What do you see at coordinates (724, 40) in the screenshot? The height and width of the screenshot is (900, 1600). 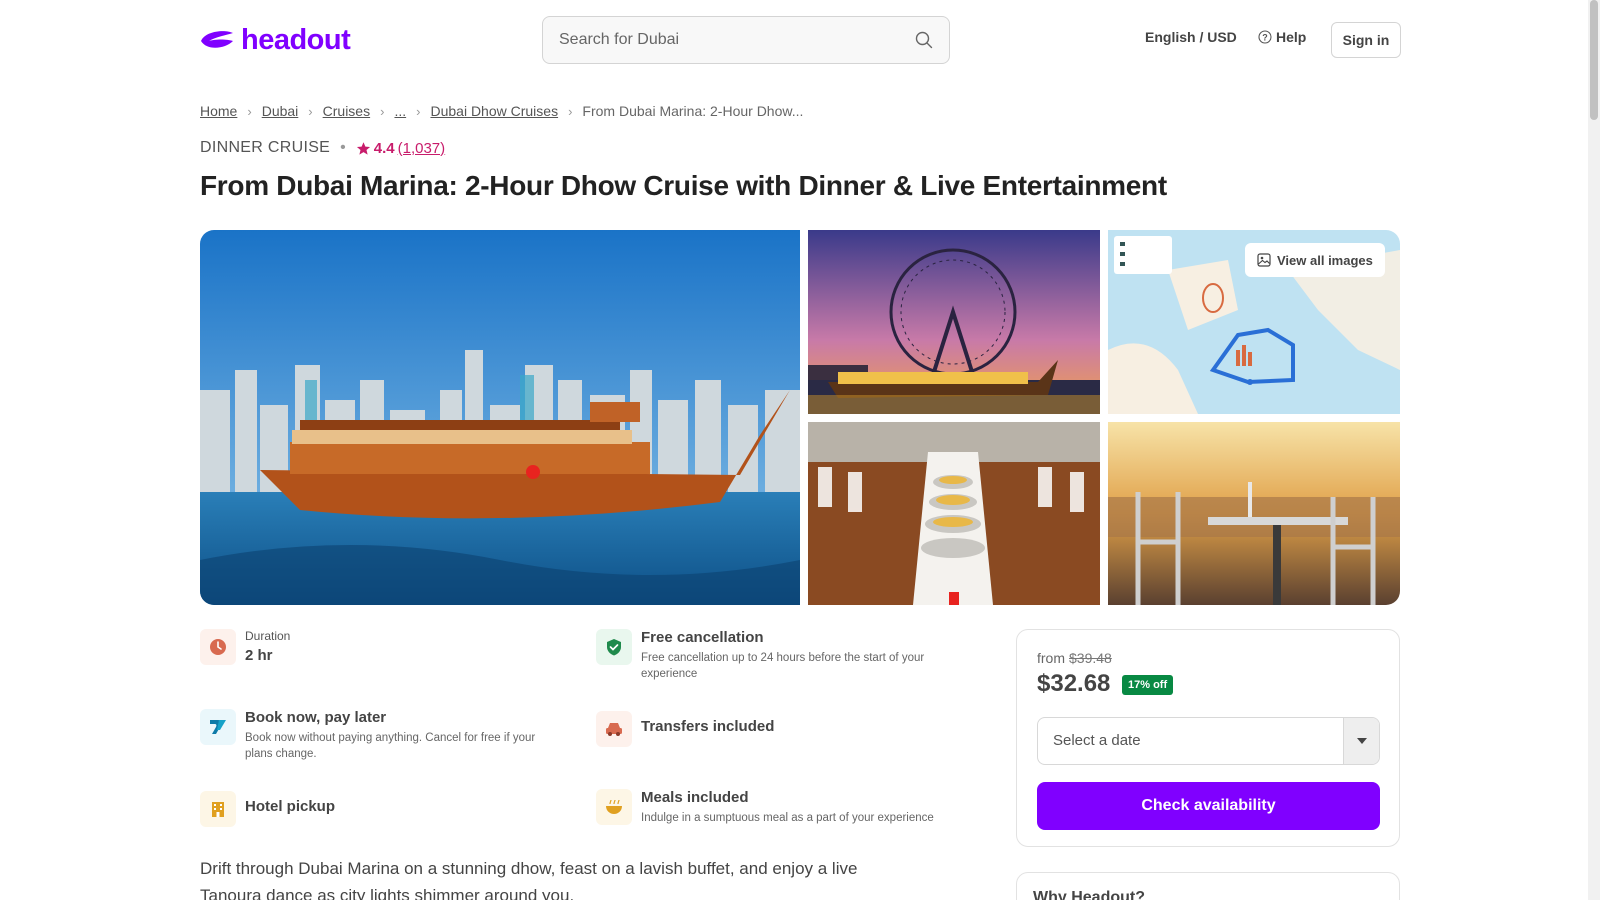 I see `search-input` at bounding box center [724, 40].